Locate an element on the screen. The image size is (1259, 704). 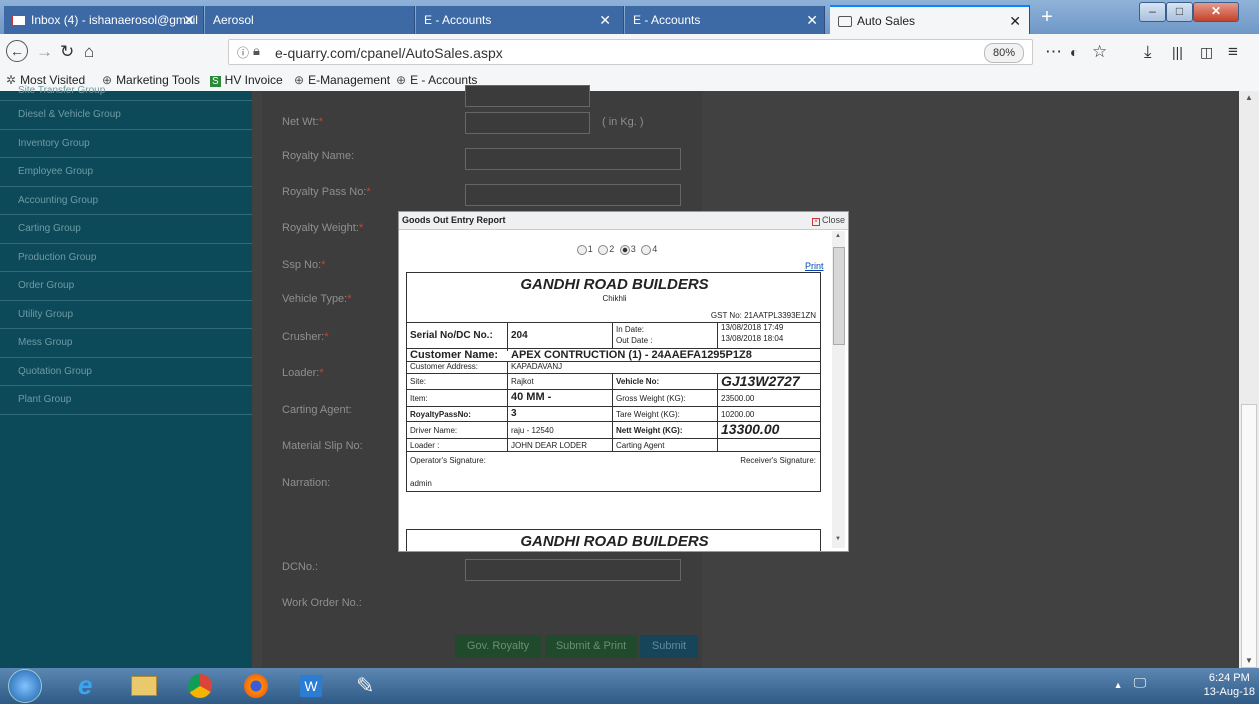
more-icon: ⋯ is located at coordinates (1053, 52).